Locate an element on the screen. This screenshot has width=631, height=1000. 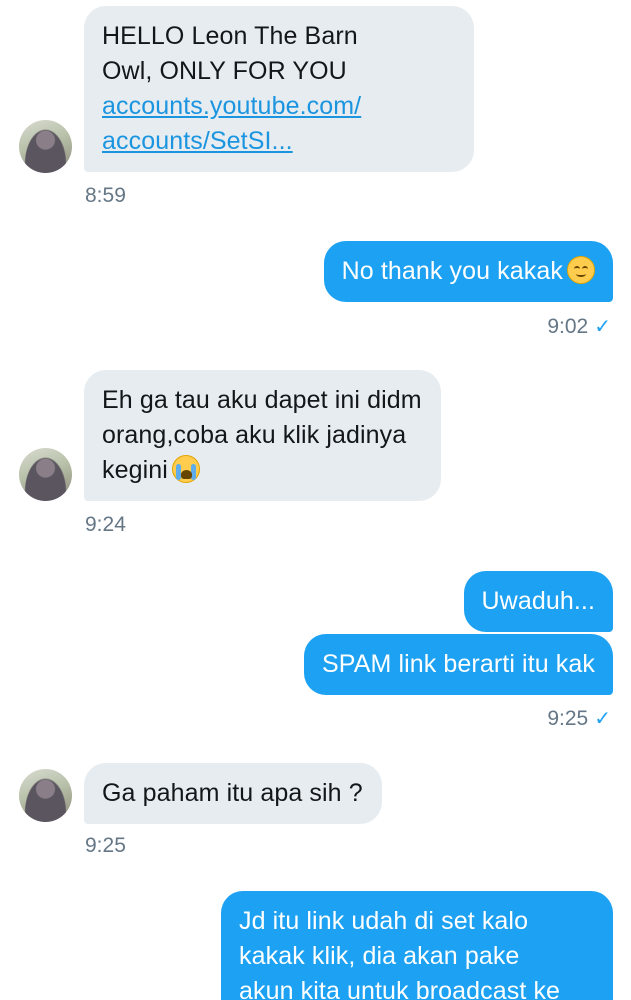
message-text: Jd itu link udah di set kalo is located at coordinates (384, 921).